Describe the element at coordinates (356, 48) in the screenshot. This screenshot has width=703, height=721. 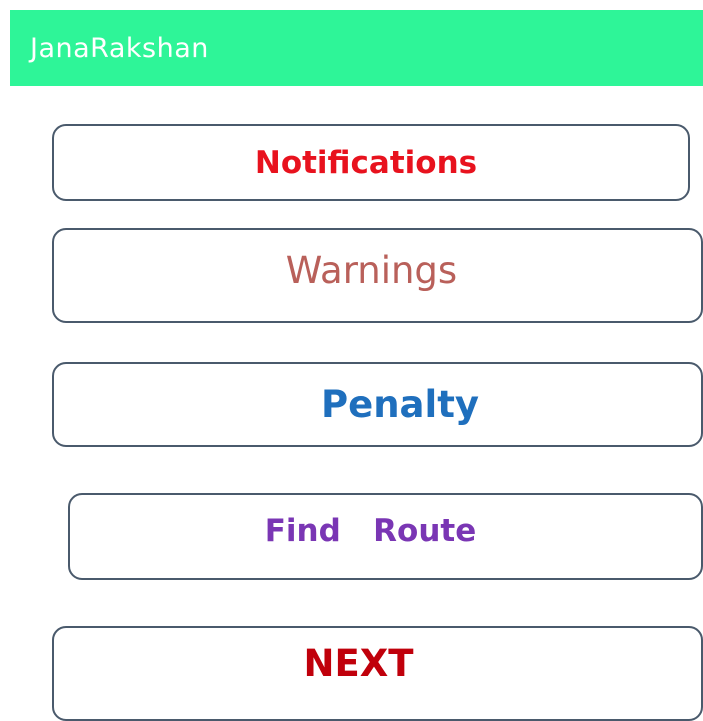
I see `app-bar: JanaRakshan` at that location.